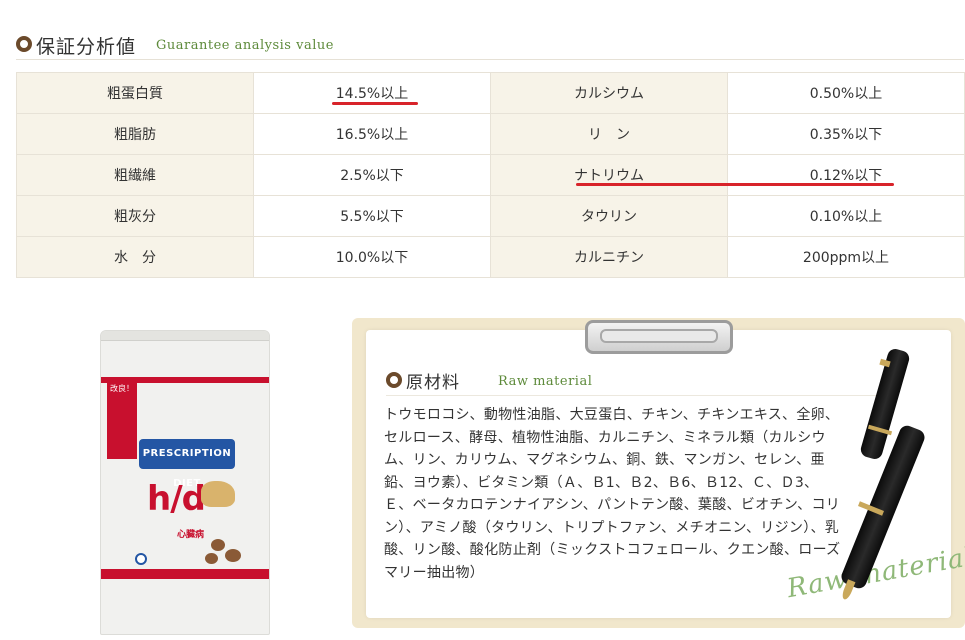  What do you see at coordinates (191, 535) in the screenshot?
I see `product-category: 心臓病` at bounding box center [191, 535].